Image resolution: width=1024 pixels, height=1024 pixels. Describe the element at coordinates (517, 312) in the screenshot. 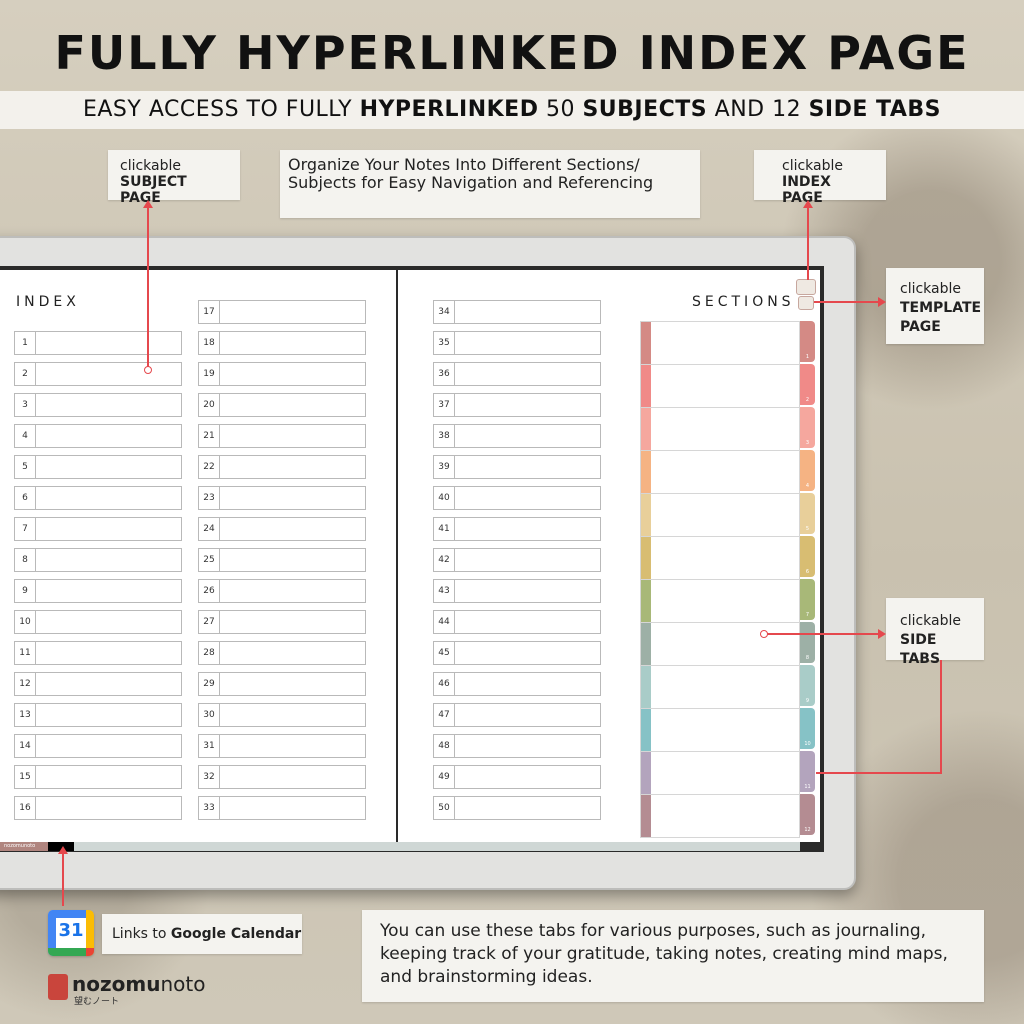

I see `index-entry: 34` at that location.